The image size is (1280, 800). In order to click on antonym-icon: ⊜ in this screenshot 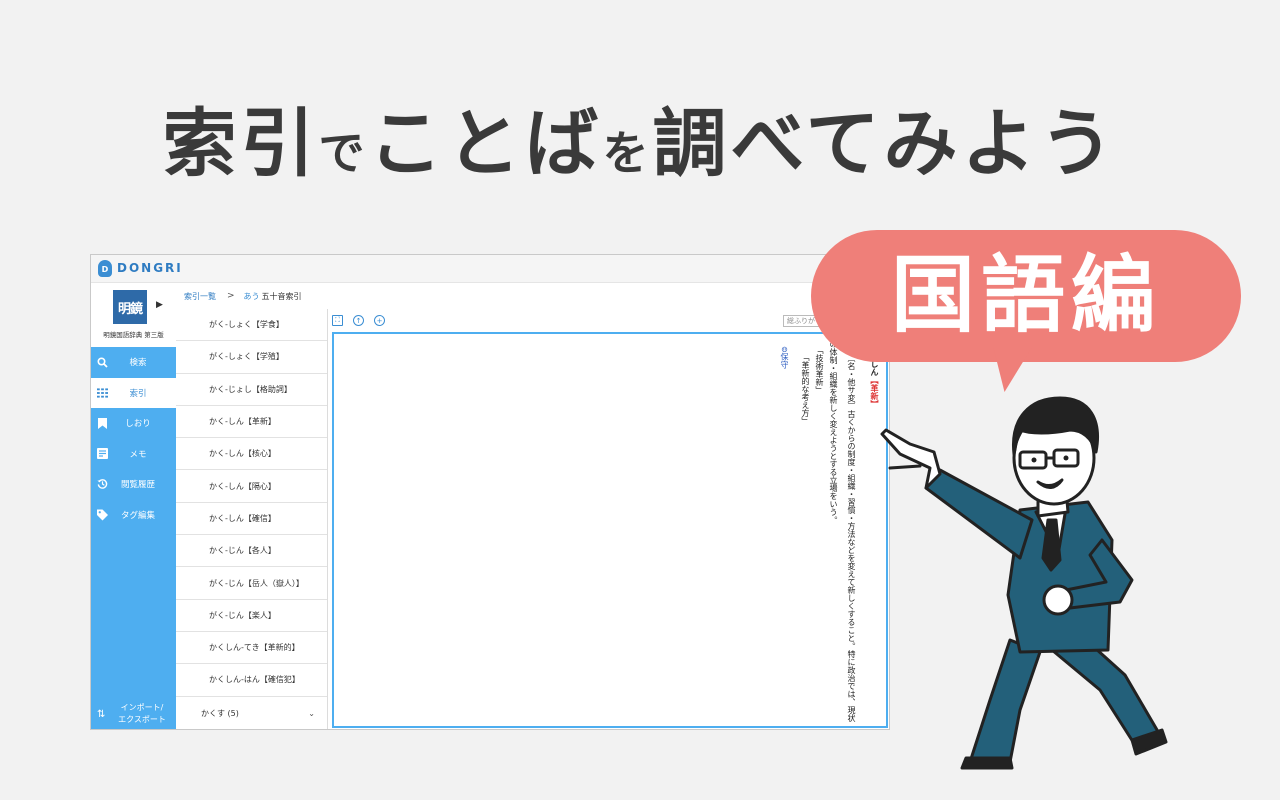, I will do `click(784, 349)`.